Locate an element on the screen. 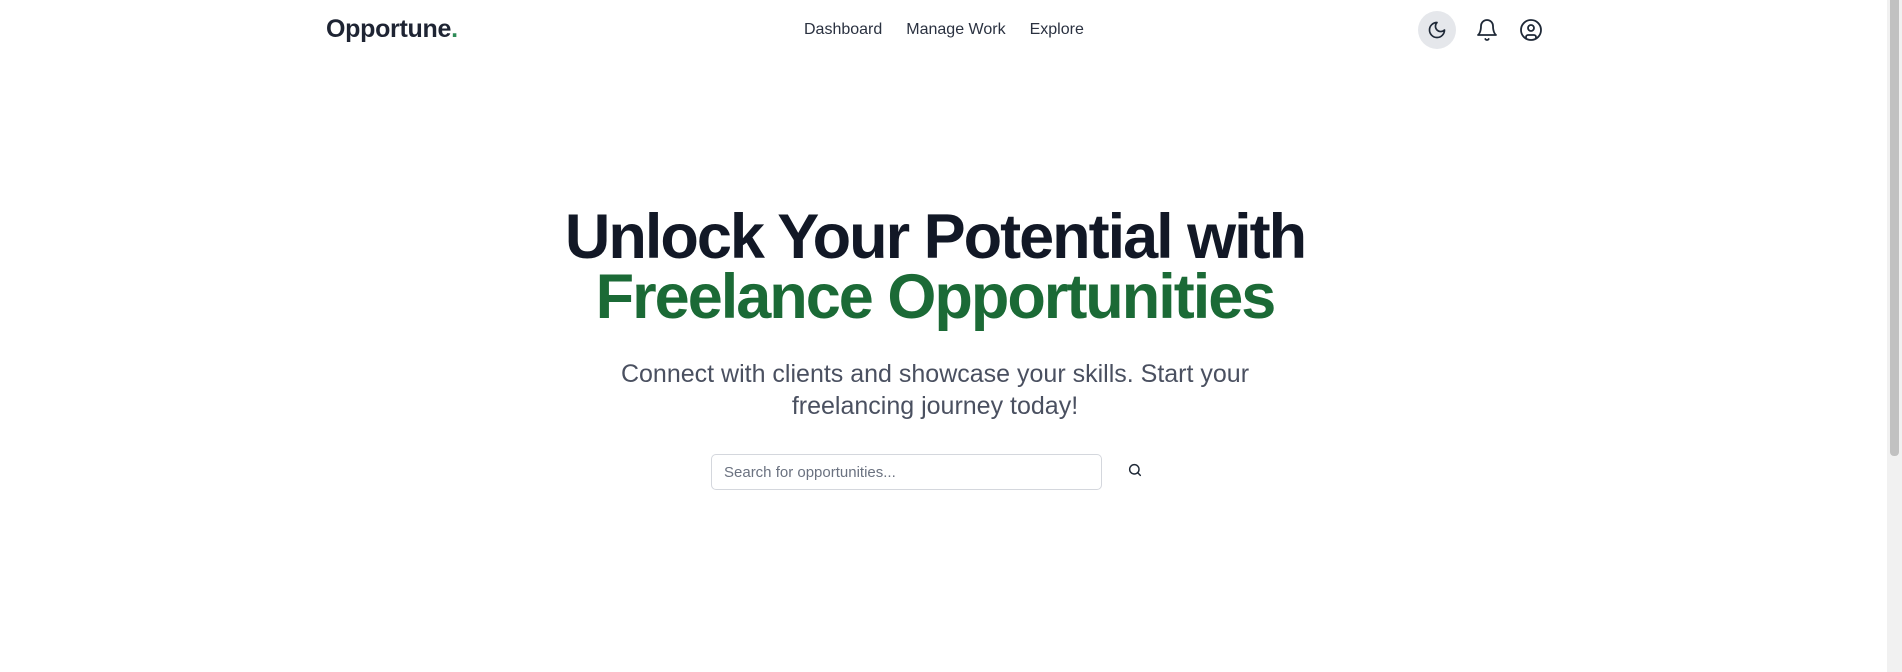 The image size is (1902, 672). hero-title-line2: Freelance Opportunities is located at coordinates (936, 297).